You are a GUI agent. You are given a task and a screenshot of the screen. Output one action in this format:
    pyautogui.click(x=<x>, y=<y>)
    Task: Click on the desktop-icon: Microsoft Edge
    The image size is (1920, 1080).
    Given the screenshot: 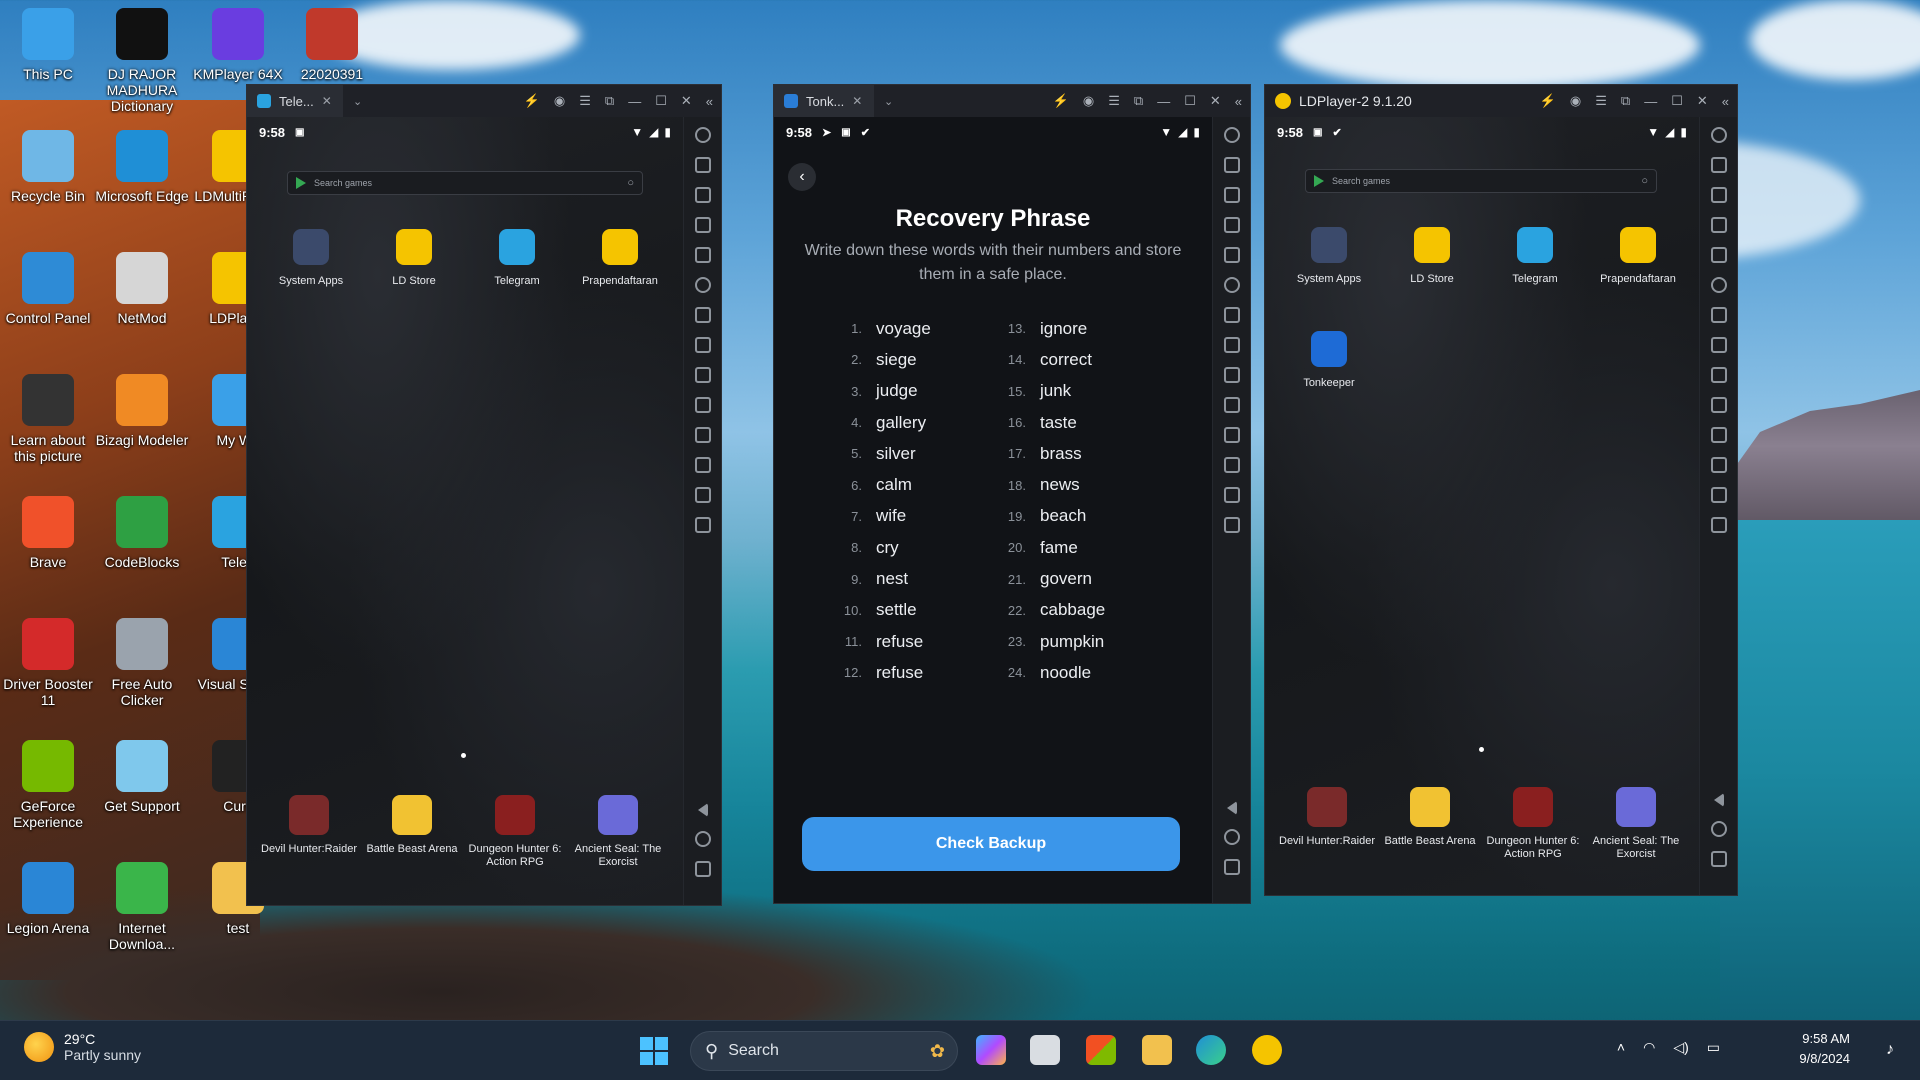 What is the action you would take?
    pyautogui.click(x=142, y=167)
    